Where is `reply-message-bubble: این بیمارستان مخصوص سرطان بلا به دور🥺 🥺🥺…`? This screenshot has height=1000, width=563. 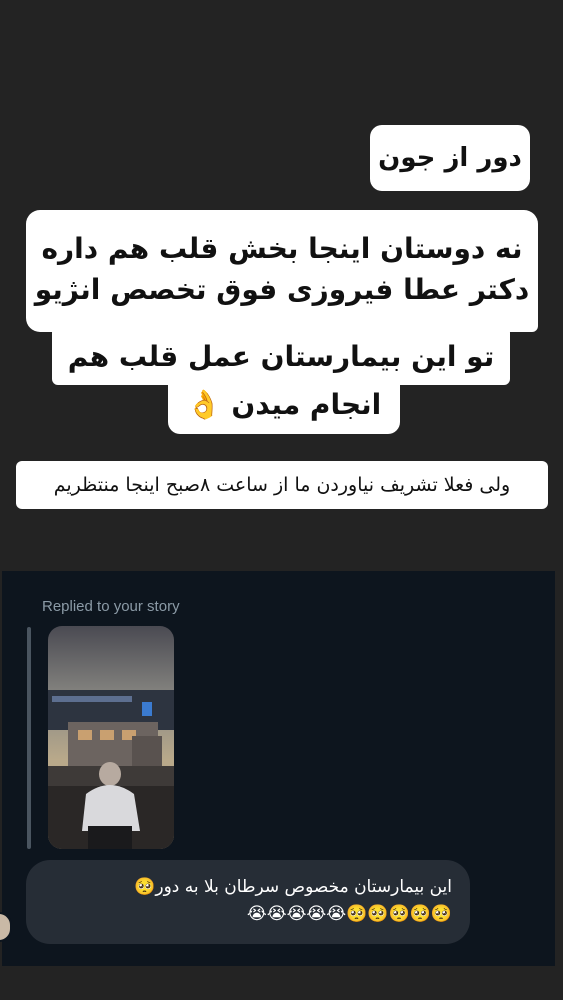 reply-message-bubble: این بیمارستان مخصوص سرطان بلا به دور🥺 🥺🥺… is located at coordinates (248, 902).